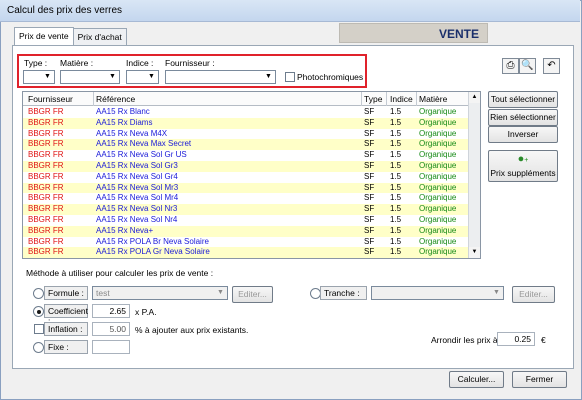  I want to click on photochromiques-checkbox, so click(290, 77).